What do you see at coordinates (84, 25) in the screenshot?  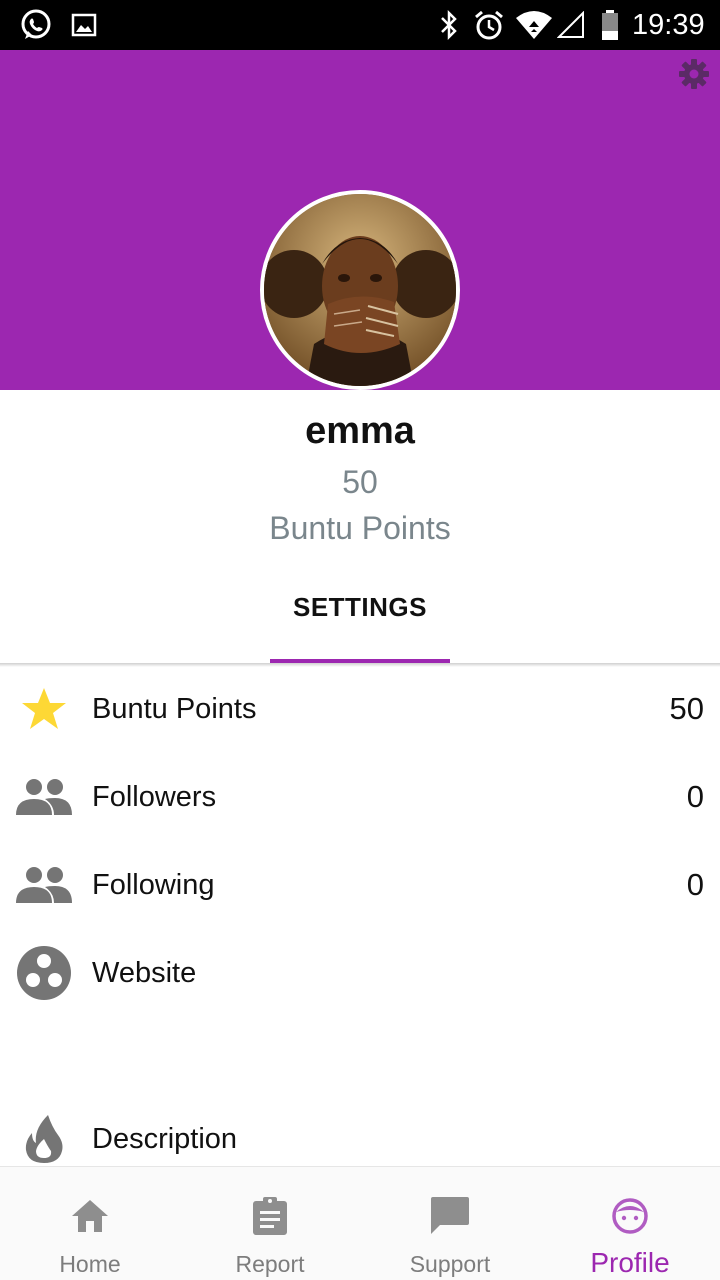 I see `gallery-icon` at bounding box center [84, 25].